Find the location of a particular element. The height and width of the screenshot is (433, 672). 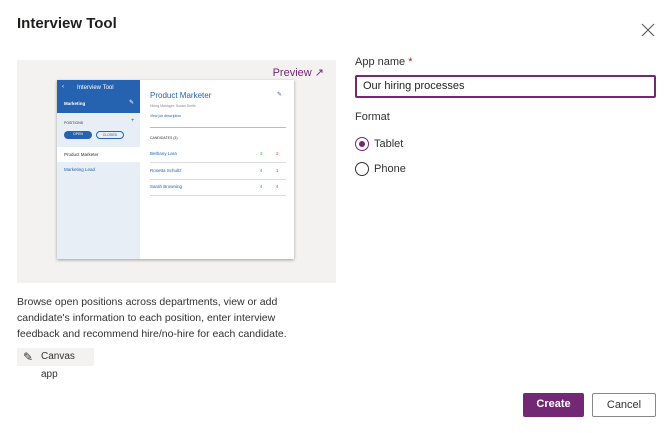

closed-pill: CLOSED is located at coordinates (110, 135).